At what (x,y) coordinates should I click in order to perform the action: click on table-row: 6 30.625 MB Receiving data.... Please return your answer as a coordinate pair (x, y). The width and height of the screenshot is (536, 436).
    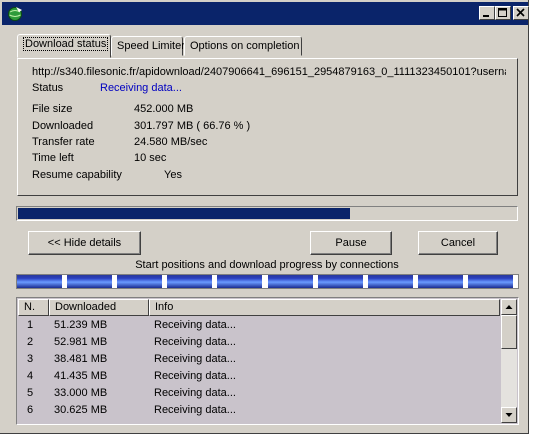
    Looking at the image, I should click on (259, 410).